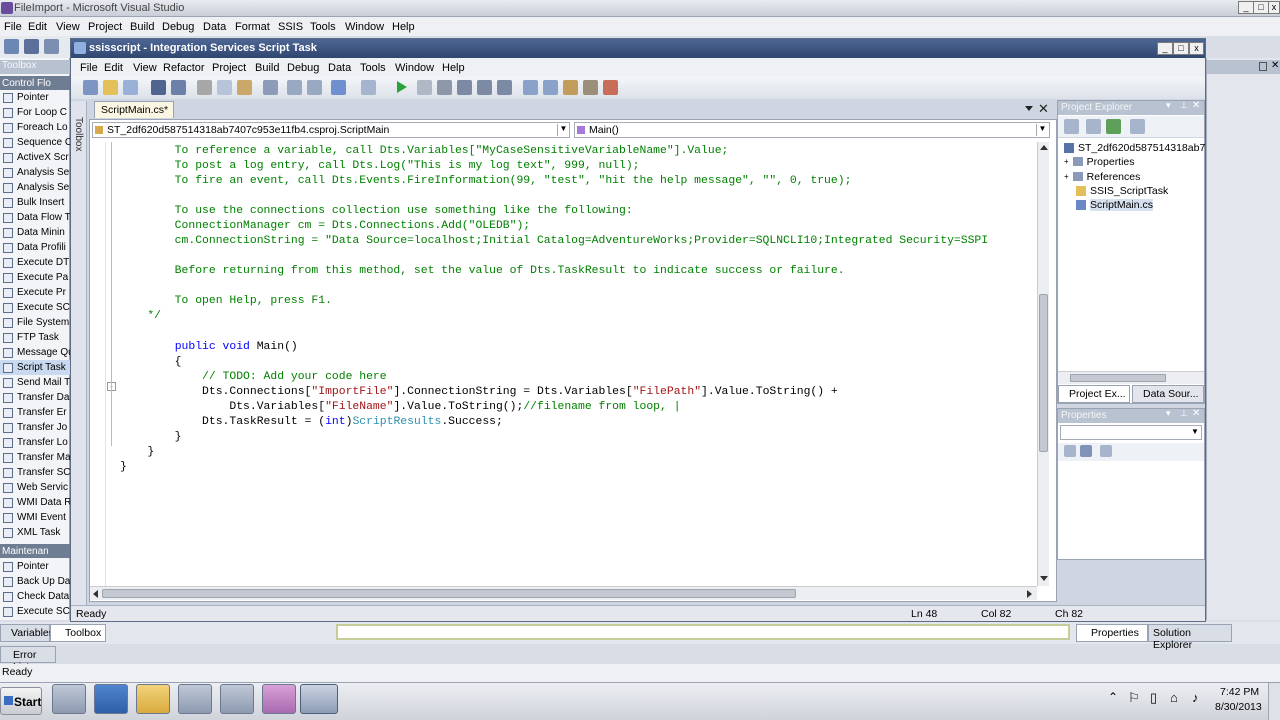  I want to click on outer-maximize-button: □, so click(1261, 7).